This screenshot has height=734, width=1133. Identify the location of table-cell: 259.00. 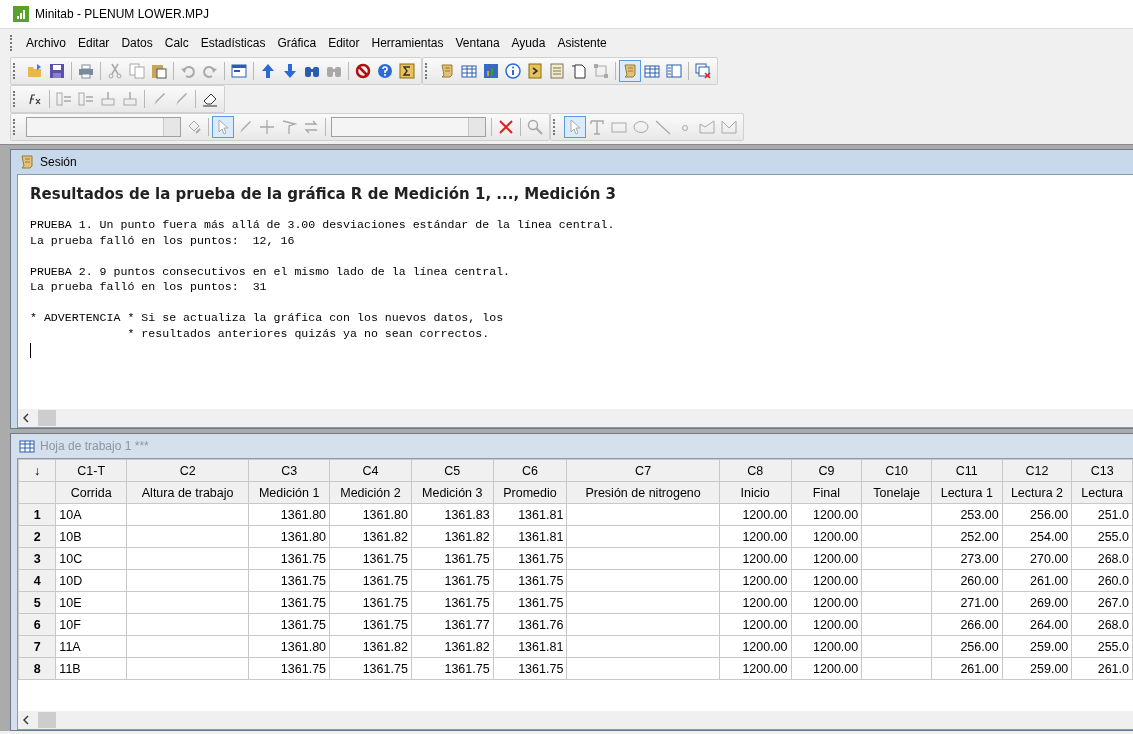
(1037, 646).